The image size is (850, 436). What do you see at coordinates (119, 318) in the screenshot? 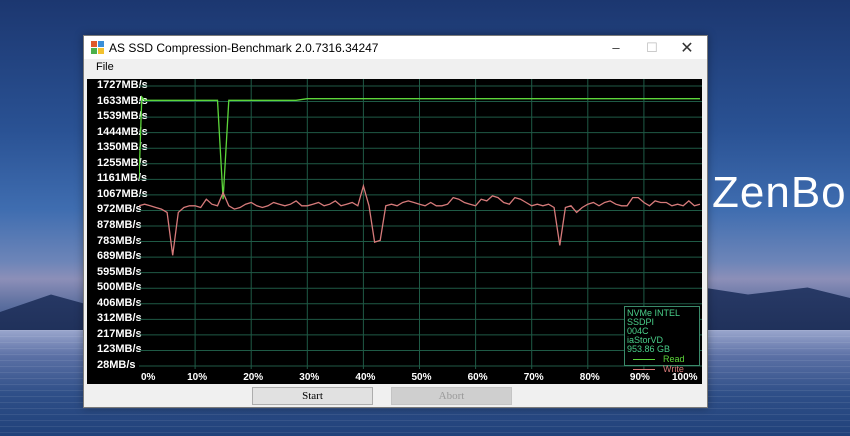
I see `y-tick-label: 312MB/s` at bounding box center [119, 318].